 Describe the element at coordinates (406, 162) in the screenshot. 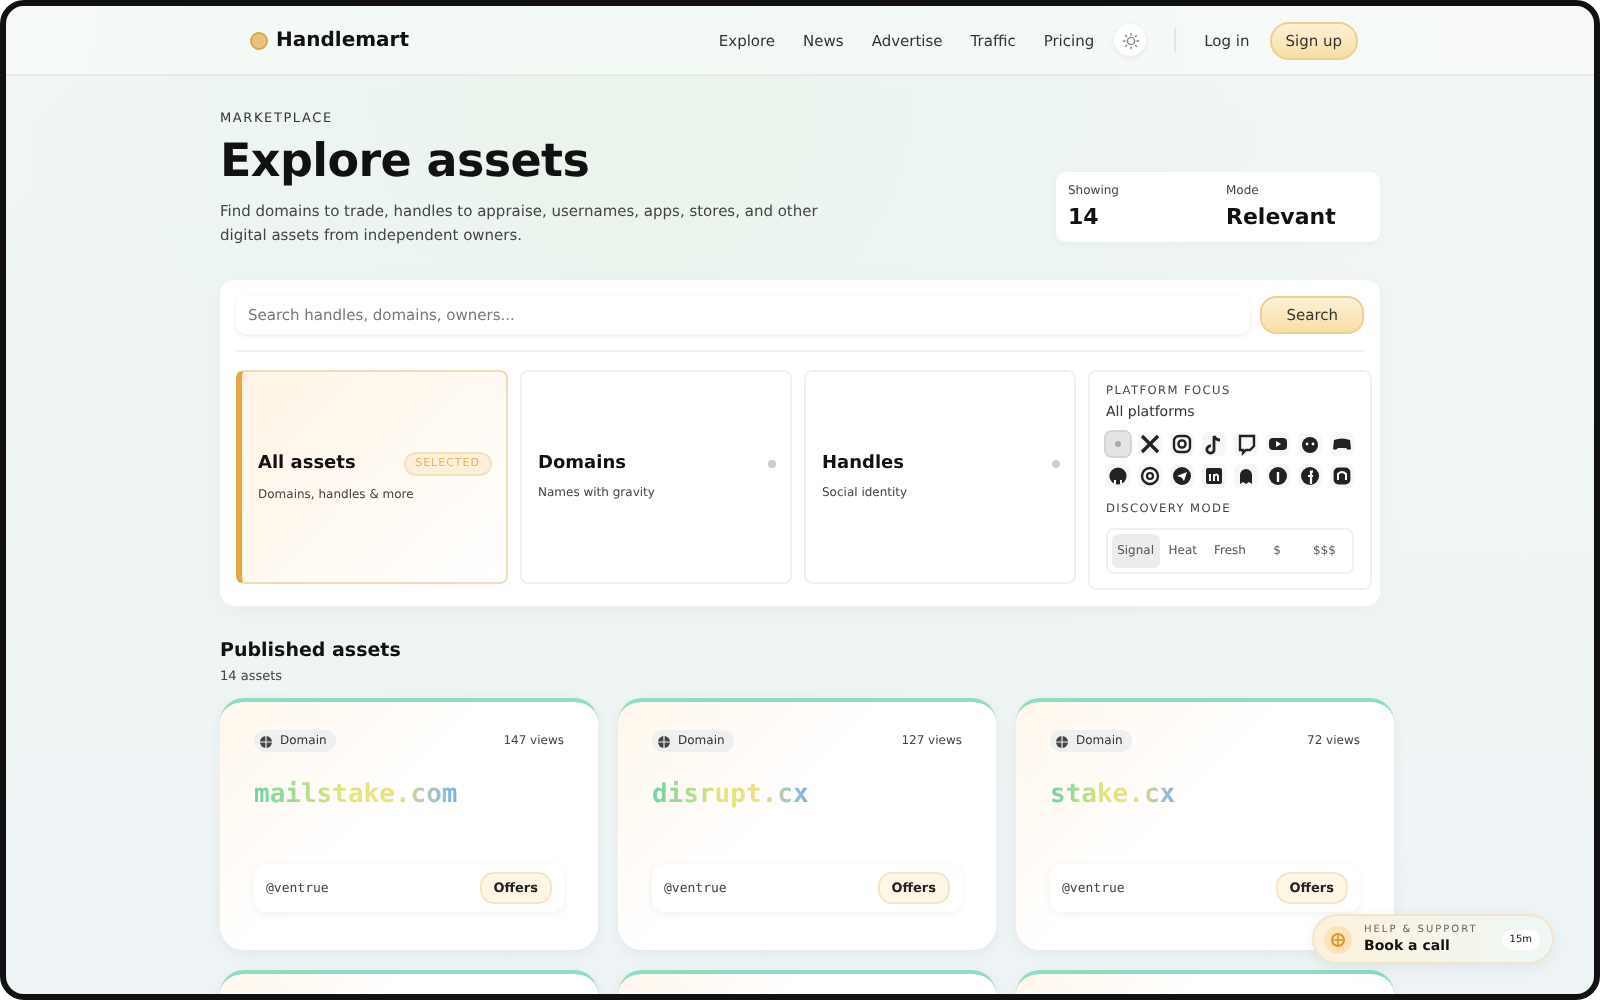

I see `page-title: Explore assets` at that location.